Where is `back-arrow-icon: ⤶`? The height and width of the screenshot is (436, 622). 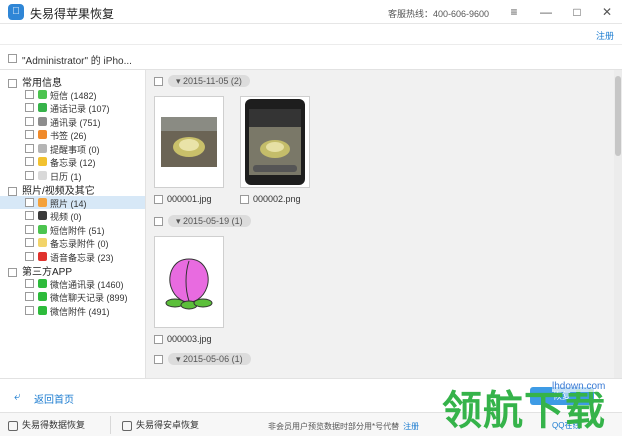 back-arrow-icon: ⤶ is located at coordinates (17, 396).